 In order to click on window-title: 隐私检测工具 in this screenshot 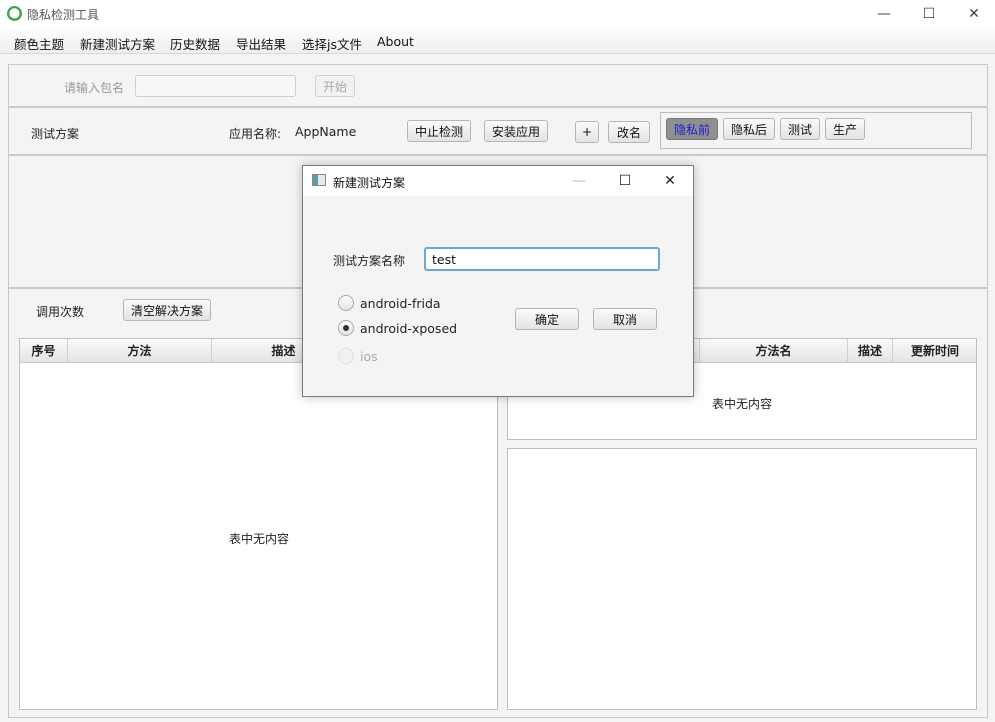, I will do `click(63, 15)`.